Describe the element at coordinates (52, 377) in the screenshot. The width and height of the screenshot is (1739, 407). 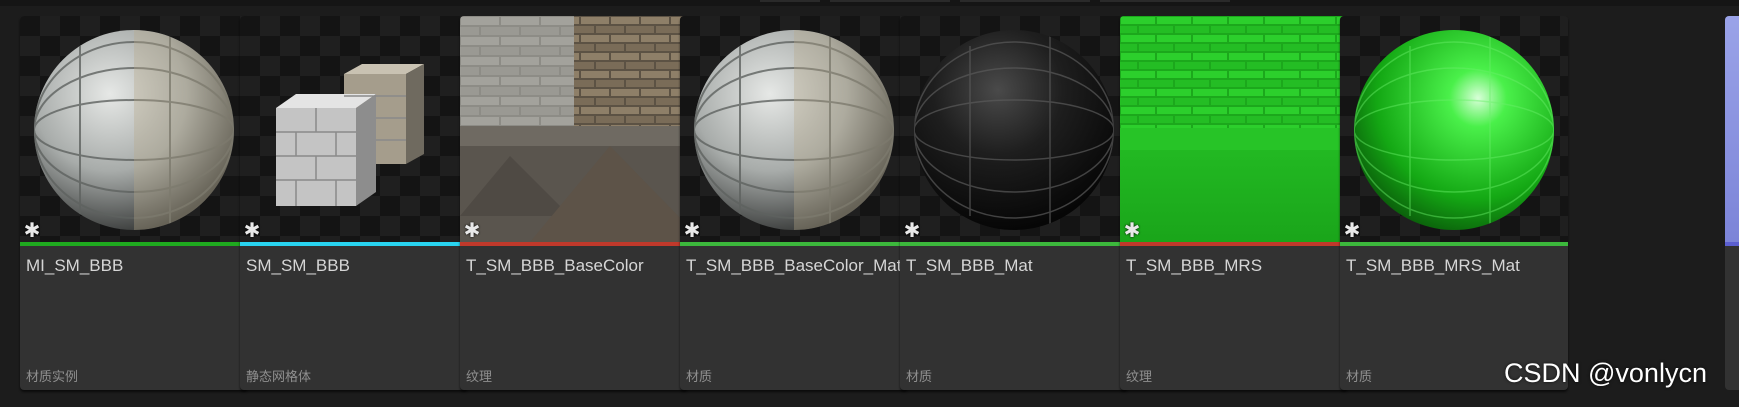
I see `asset-type-label: 材质实例` at that location.